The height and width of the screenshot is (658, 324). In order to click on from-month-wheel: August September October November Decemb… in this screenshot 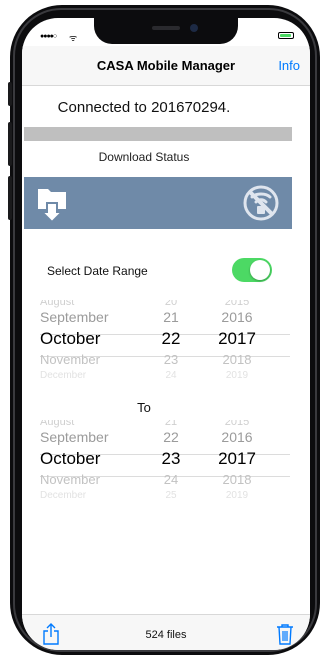, I will do `click(92, 343)`.